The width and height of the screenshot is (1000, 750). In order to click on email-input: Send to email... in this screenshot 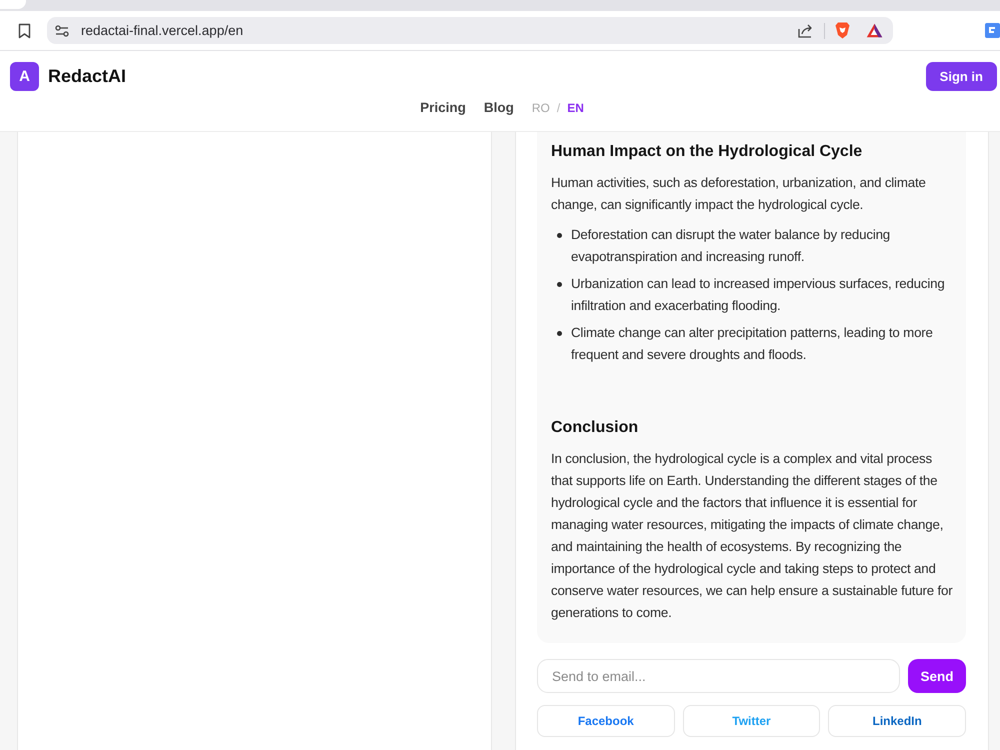, I will do `click(718, 676)`.